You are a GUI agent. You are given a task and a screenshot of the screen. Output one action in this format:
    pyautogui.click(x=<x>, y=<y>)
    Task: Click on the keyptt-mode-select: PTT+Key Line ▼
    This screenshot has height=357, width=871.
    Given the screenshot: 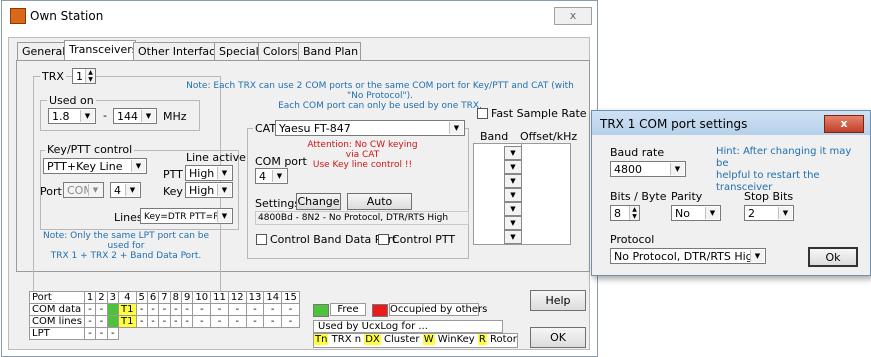 What is the action you would take?
    pyautogui.click(x=95, y=166)
    